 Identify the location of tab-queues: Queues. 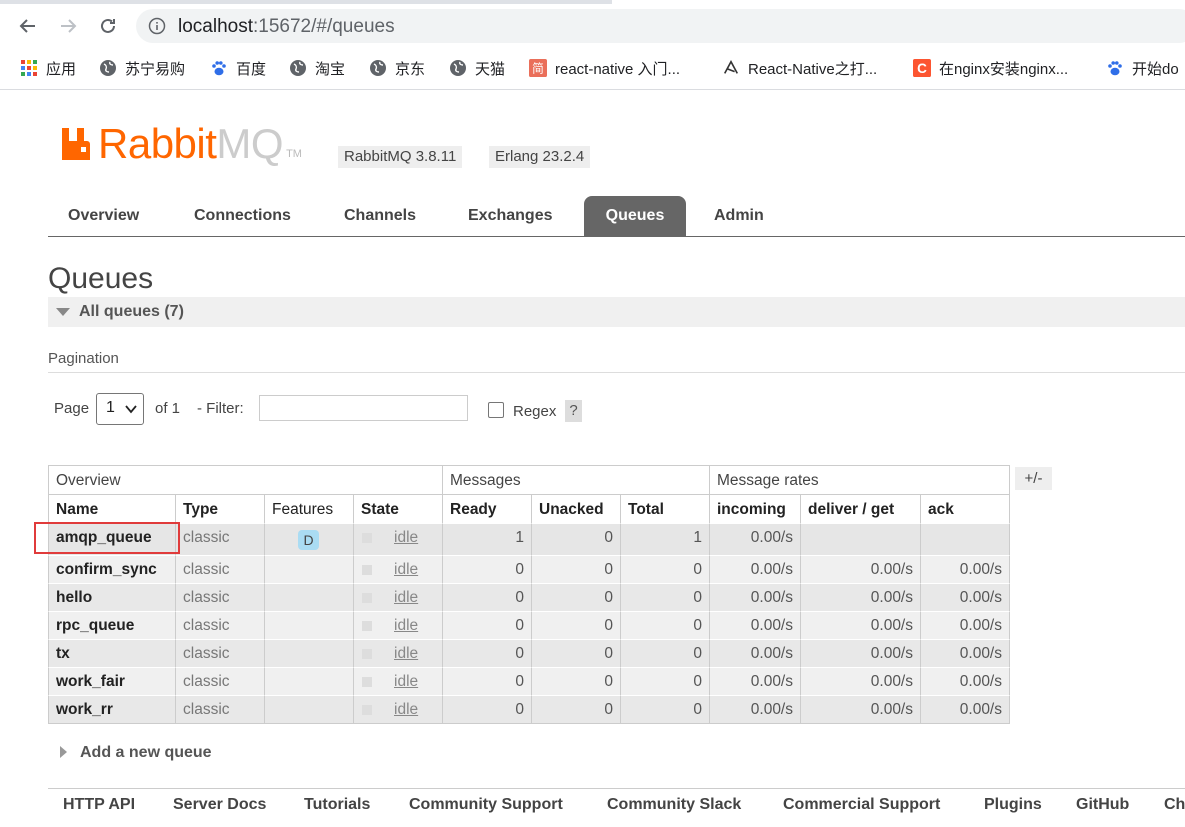
(635, 216).